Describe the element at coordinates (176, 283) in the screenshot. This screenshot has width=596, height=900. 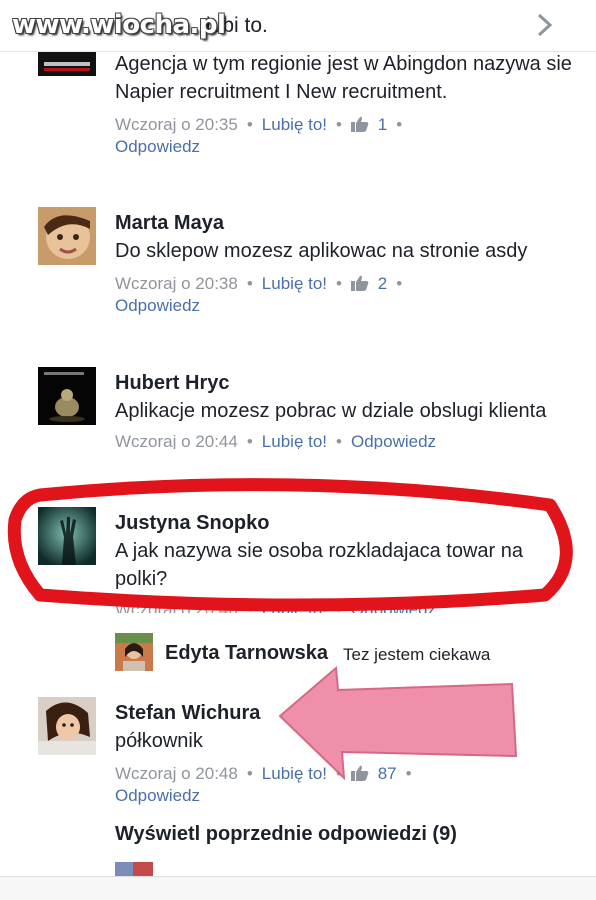
I see `comment-time: Wczoraj o 20:38` at that location.